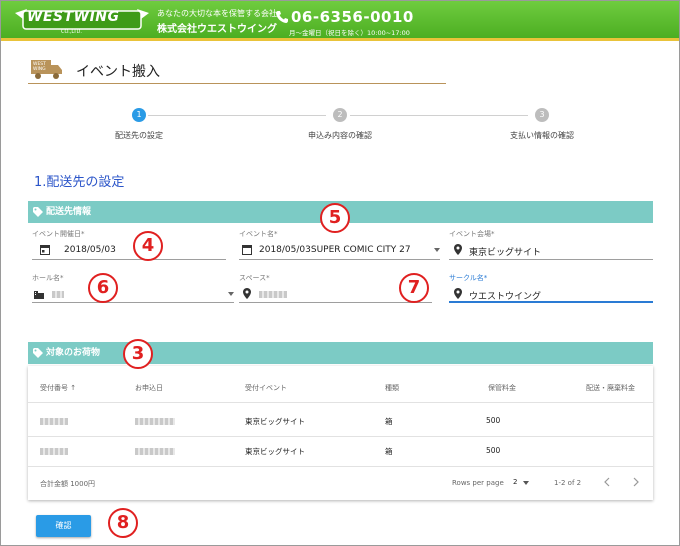 This screenshot has height=546, width=680. Describe the element at coordinates (90, 250) in the screenshot. I see `event-date-value: 2018/05/03` at that location.